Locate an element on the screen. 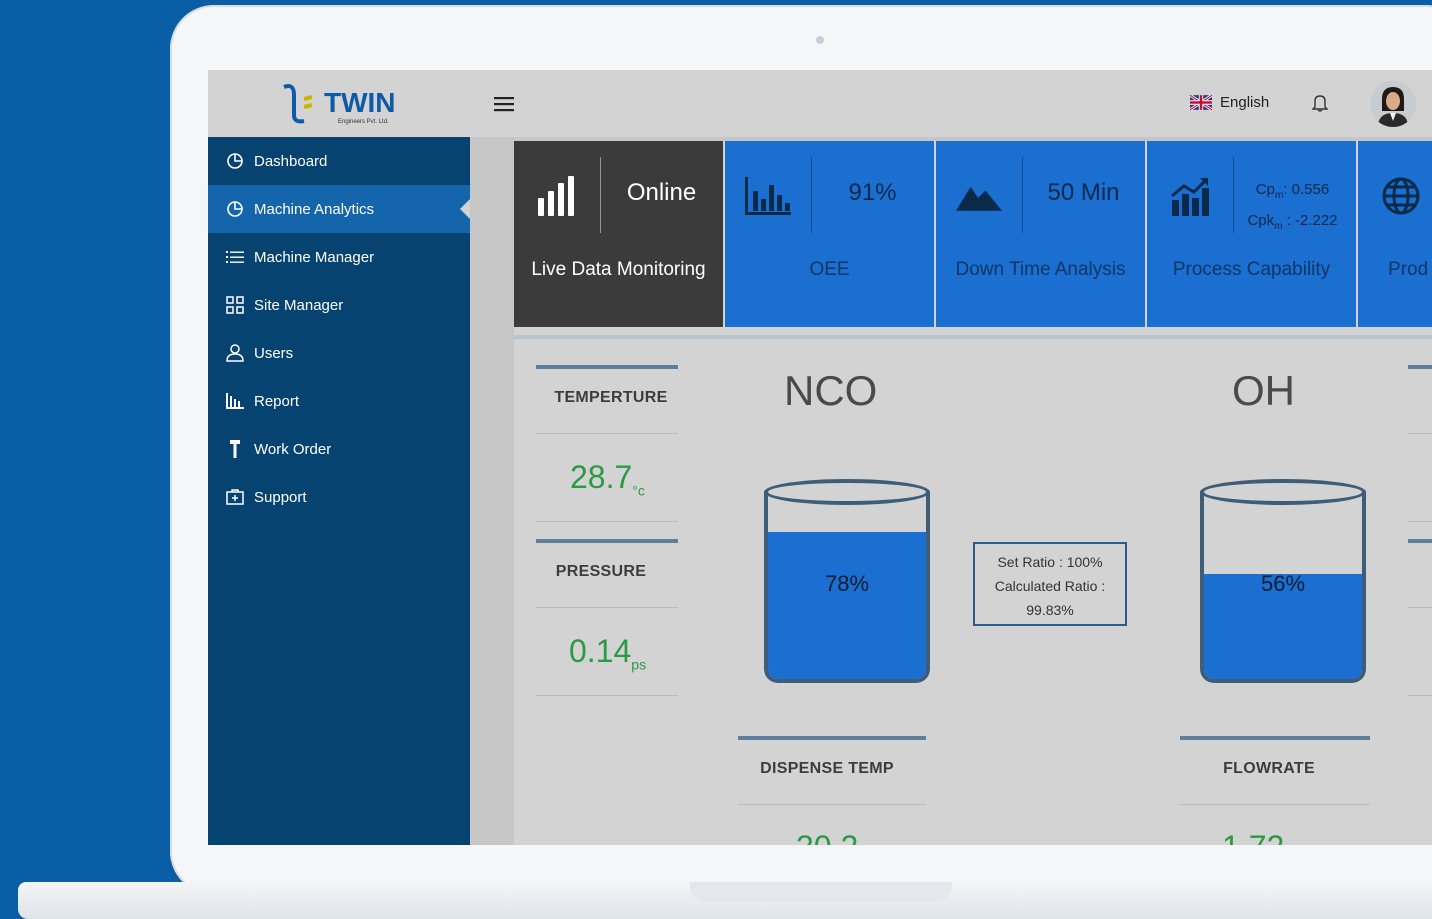 The width and height of the screenshot is (1432, 919). support-icon is located at coordinates (235, 497).